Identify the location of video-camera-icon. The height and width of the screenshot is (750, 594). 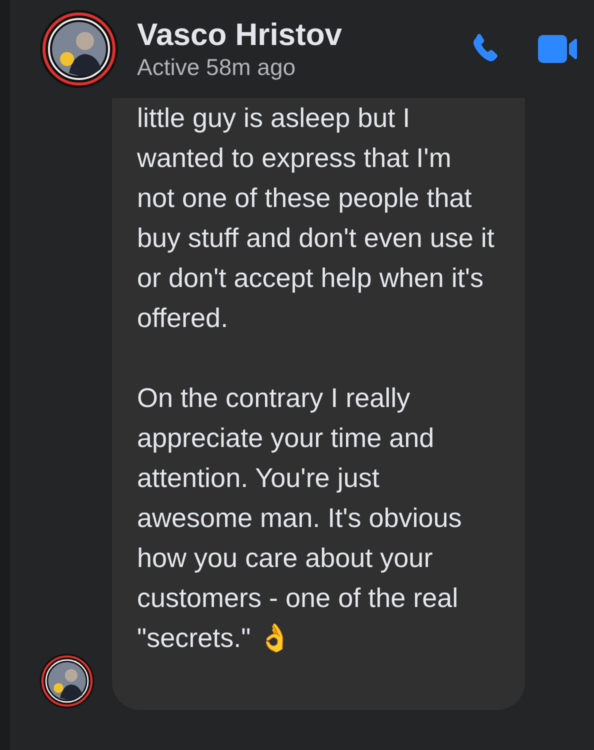
(558, 49).